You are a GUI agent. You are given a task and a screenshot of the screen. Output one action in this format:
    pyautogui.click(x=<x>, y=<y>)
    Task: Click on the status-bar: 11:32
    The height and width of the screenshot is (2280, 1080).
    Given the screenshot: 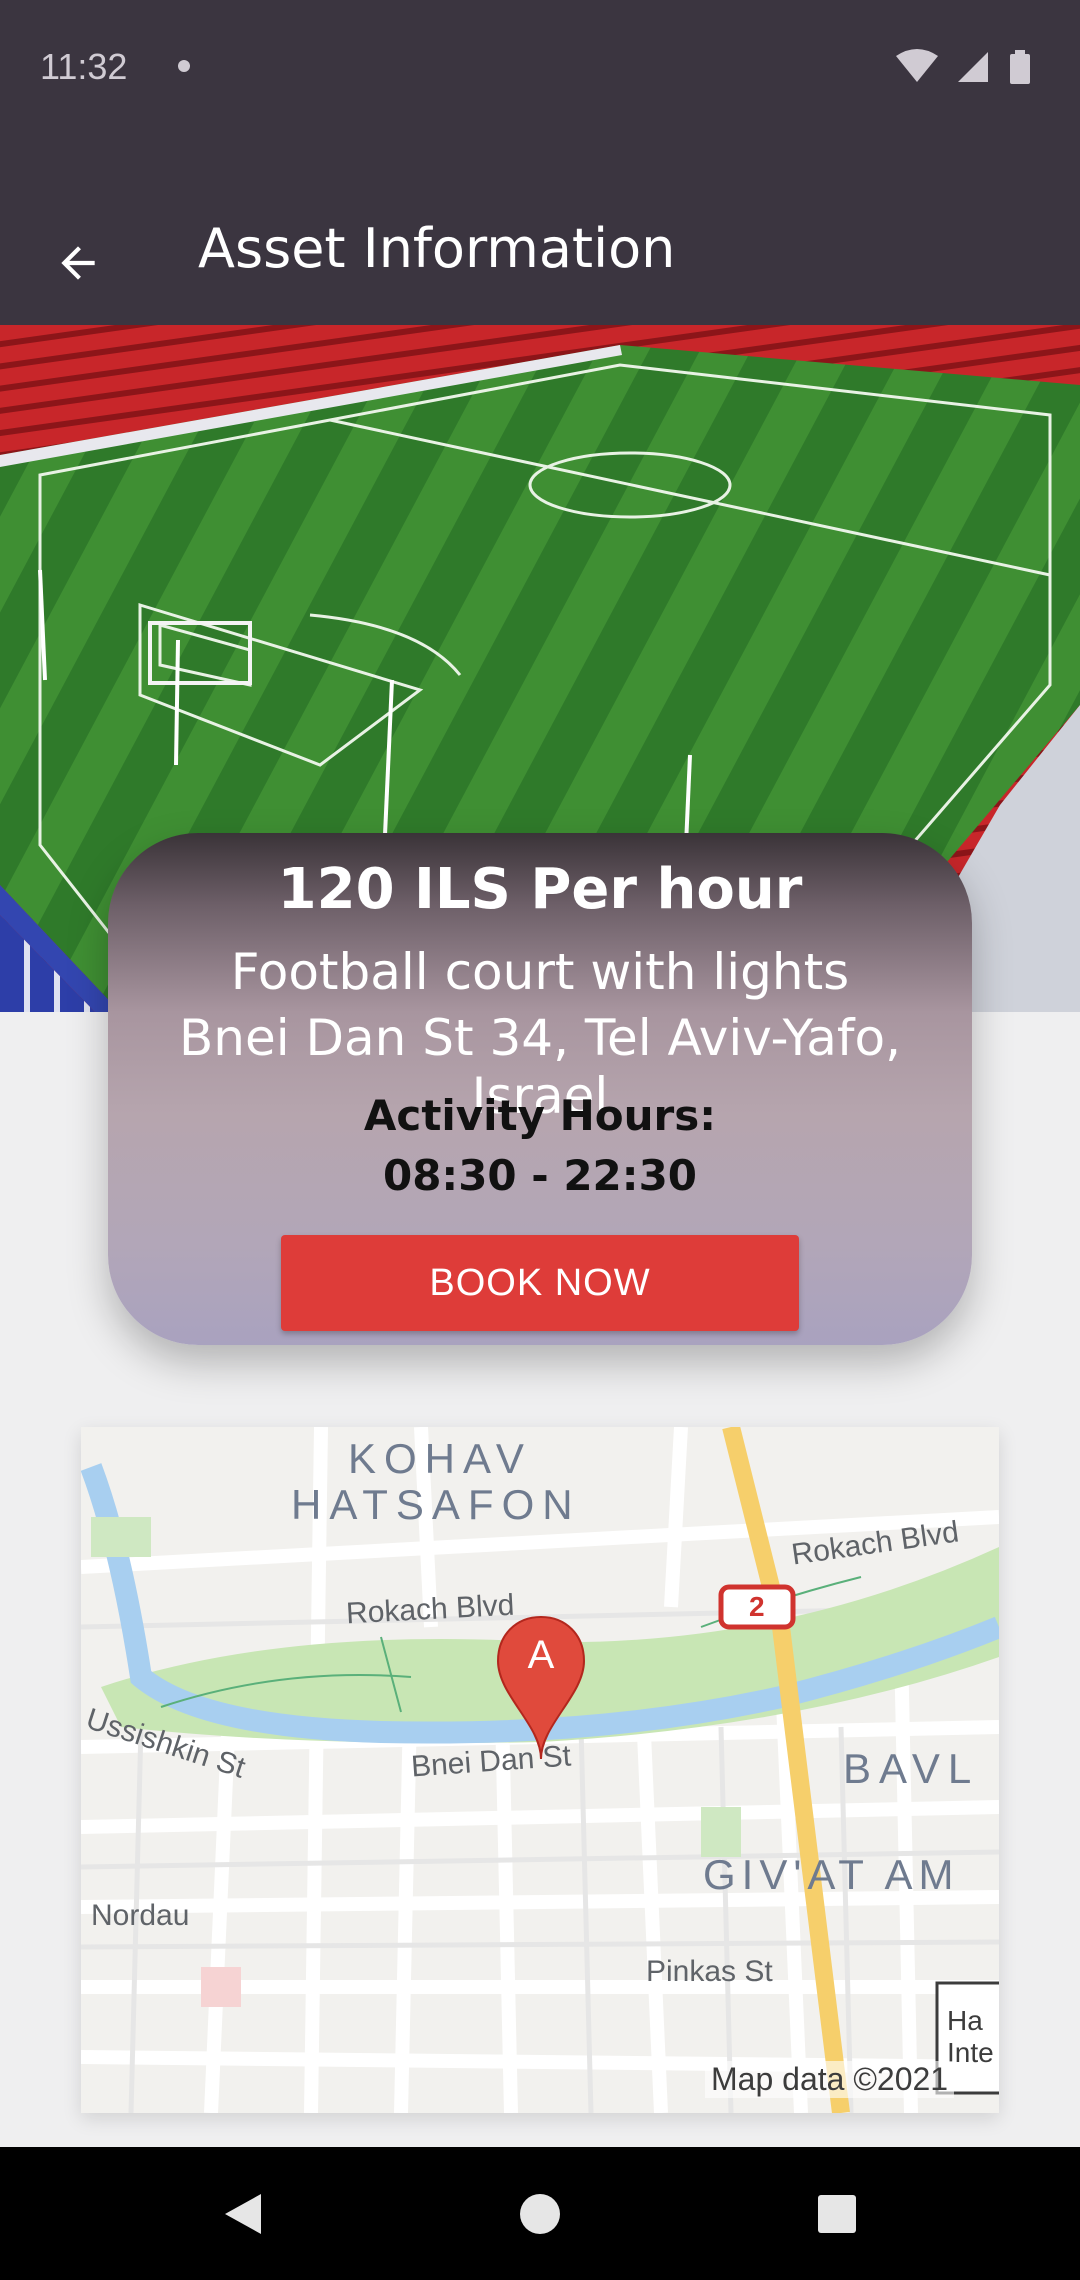 What is the action you would take?
    pyautogui.click(x=540, y=67)
    